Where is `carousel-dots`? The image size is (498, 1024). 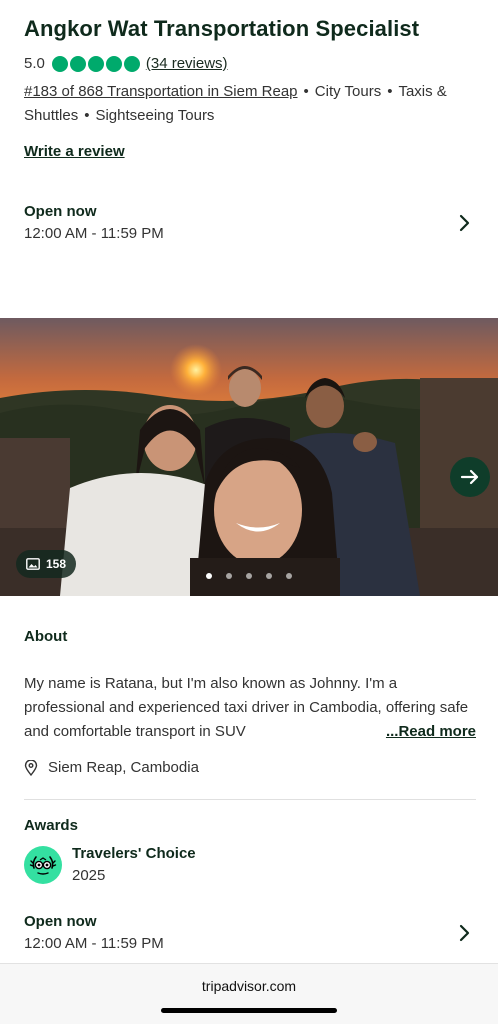 carousel-dots is located at coordinates (249, 576).